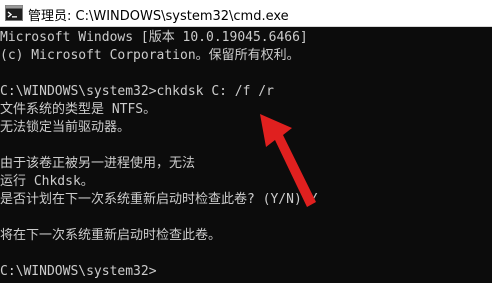 This screenshot has height=283, width=492. I want to click on console-line: Microsoft Windows [版本 10.0.19045.6466], so click(154, 37).